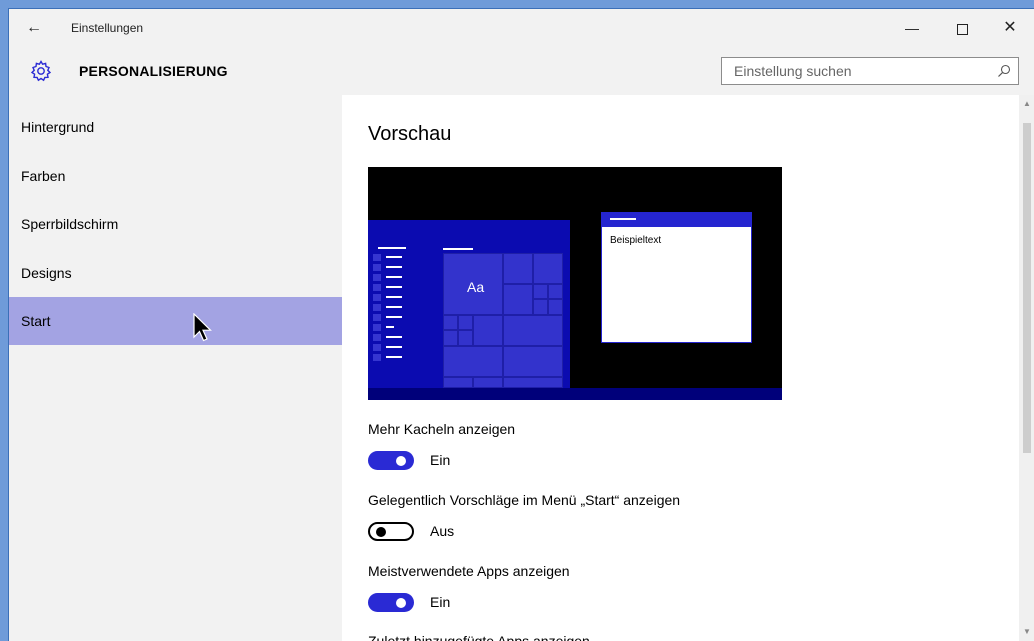 The height and width of the screenshot is (641, 1034). I want to click on sidebar-item-designs: Designs, so click(175, 273).